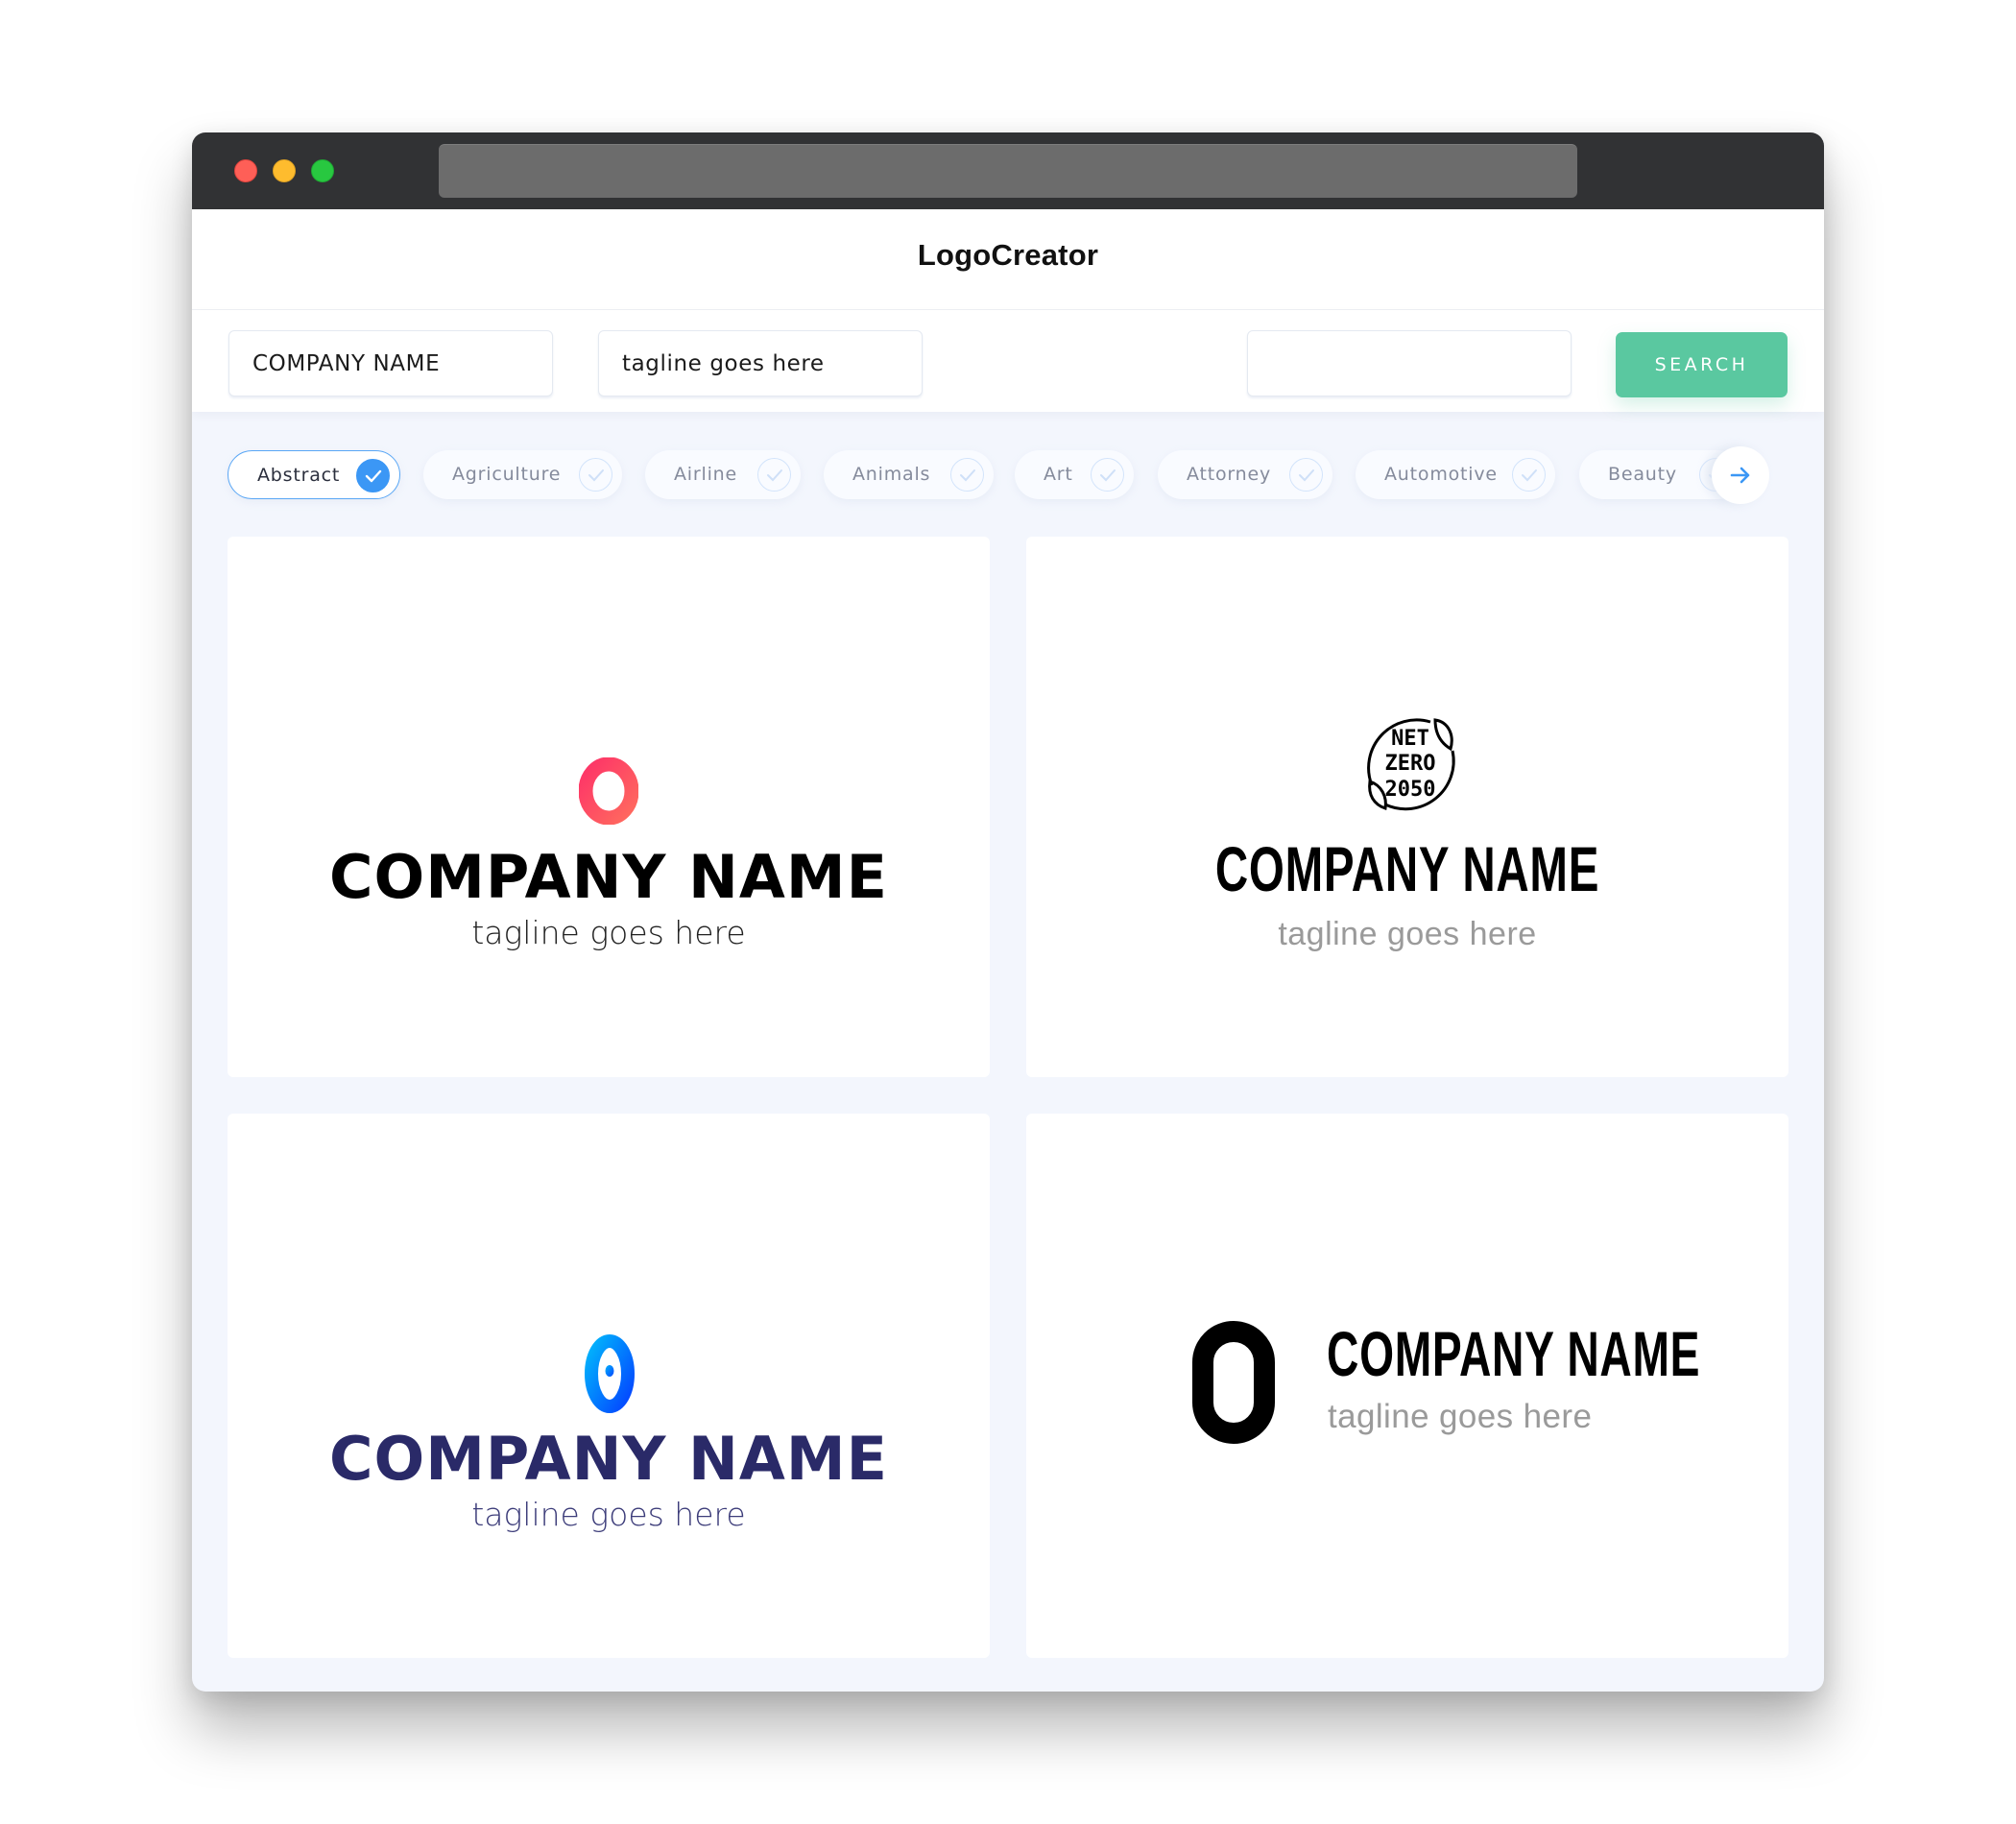 The height and width of the screenshot is (1824, 2016). I want to click on category-label: Abstract, so click(299, 476).